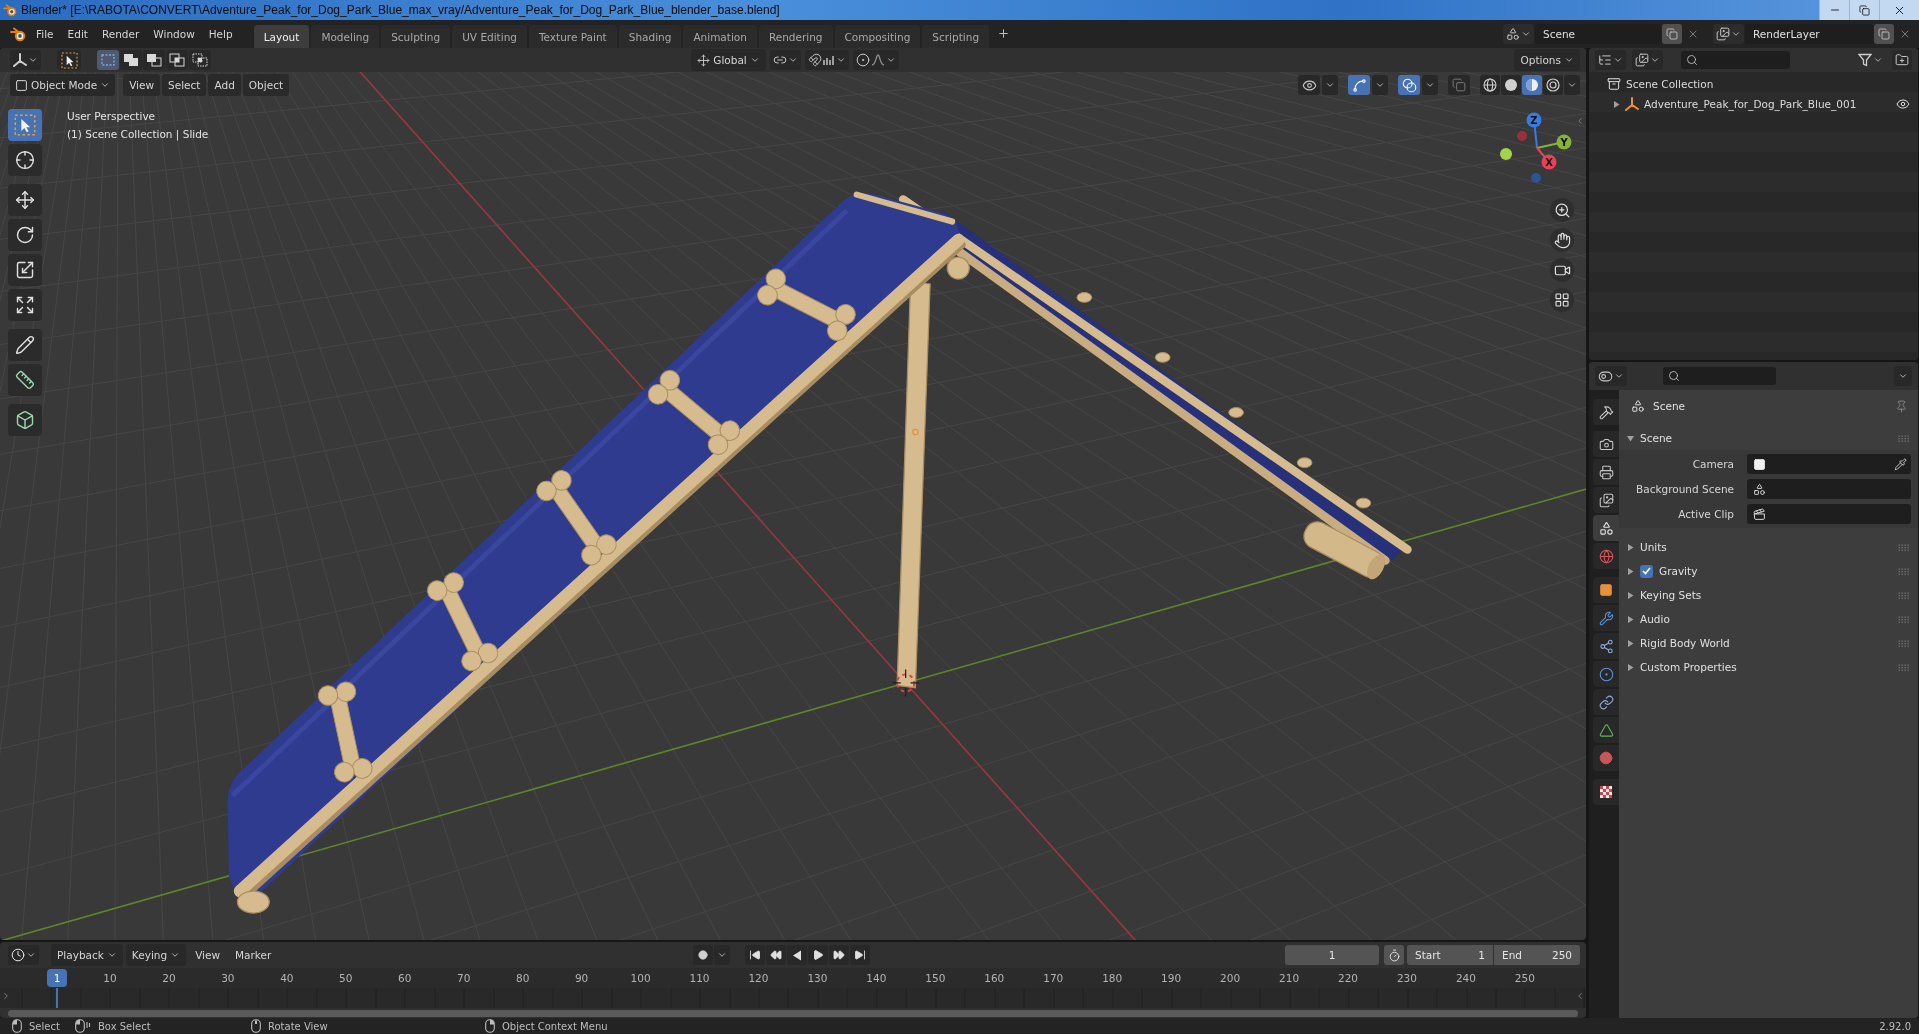 The width and height of the screenshot is (1919, 1034). Describe the element at coordinates (720, 36) in the screenshot. I see `workspace-tab: Animation` at that location.